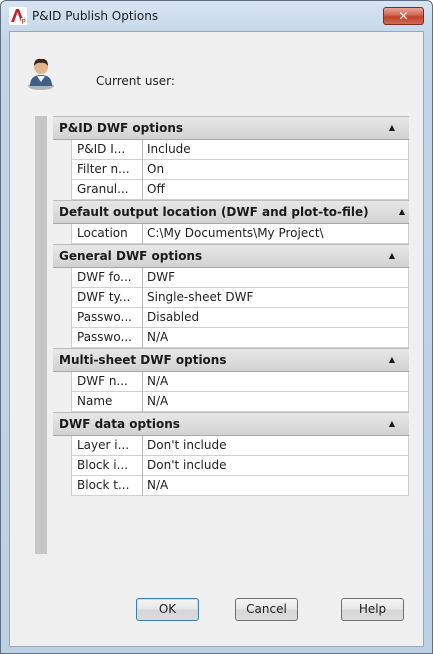 The width and height of the screenshot is (433, 654). Describe the element at coordinates (167, 609) in the screenshot. I see `ok-button: OK` at that location.